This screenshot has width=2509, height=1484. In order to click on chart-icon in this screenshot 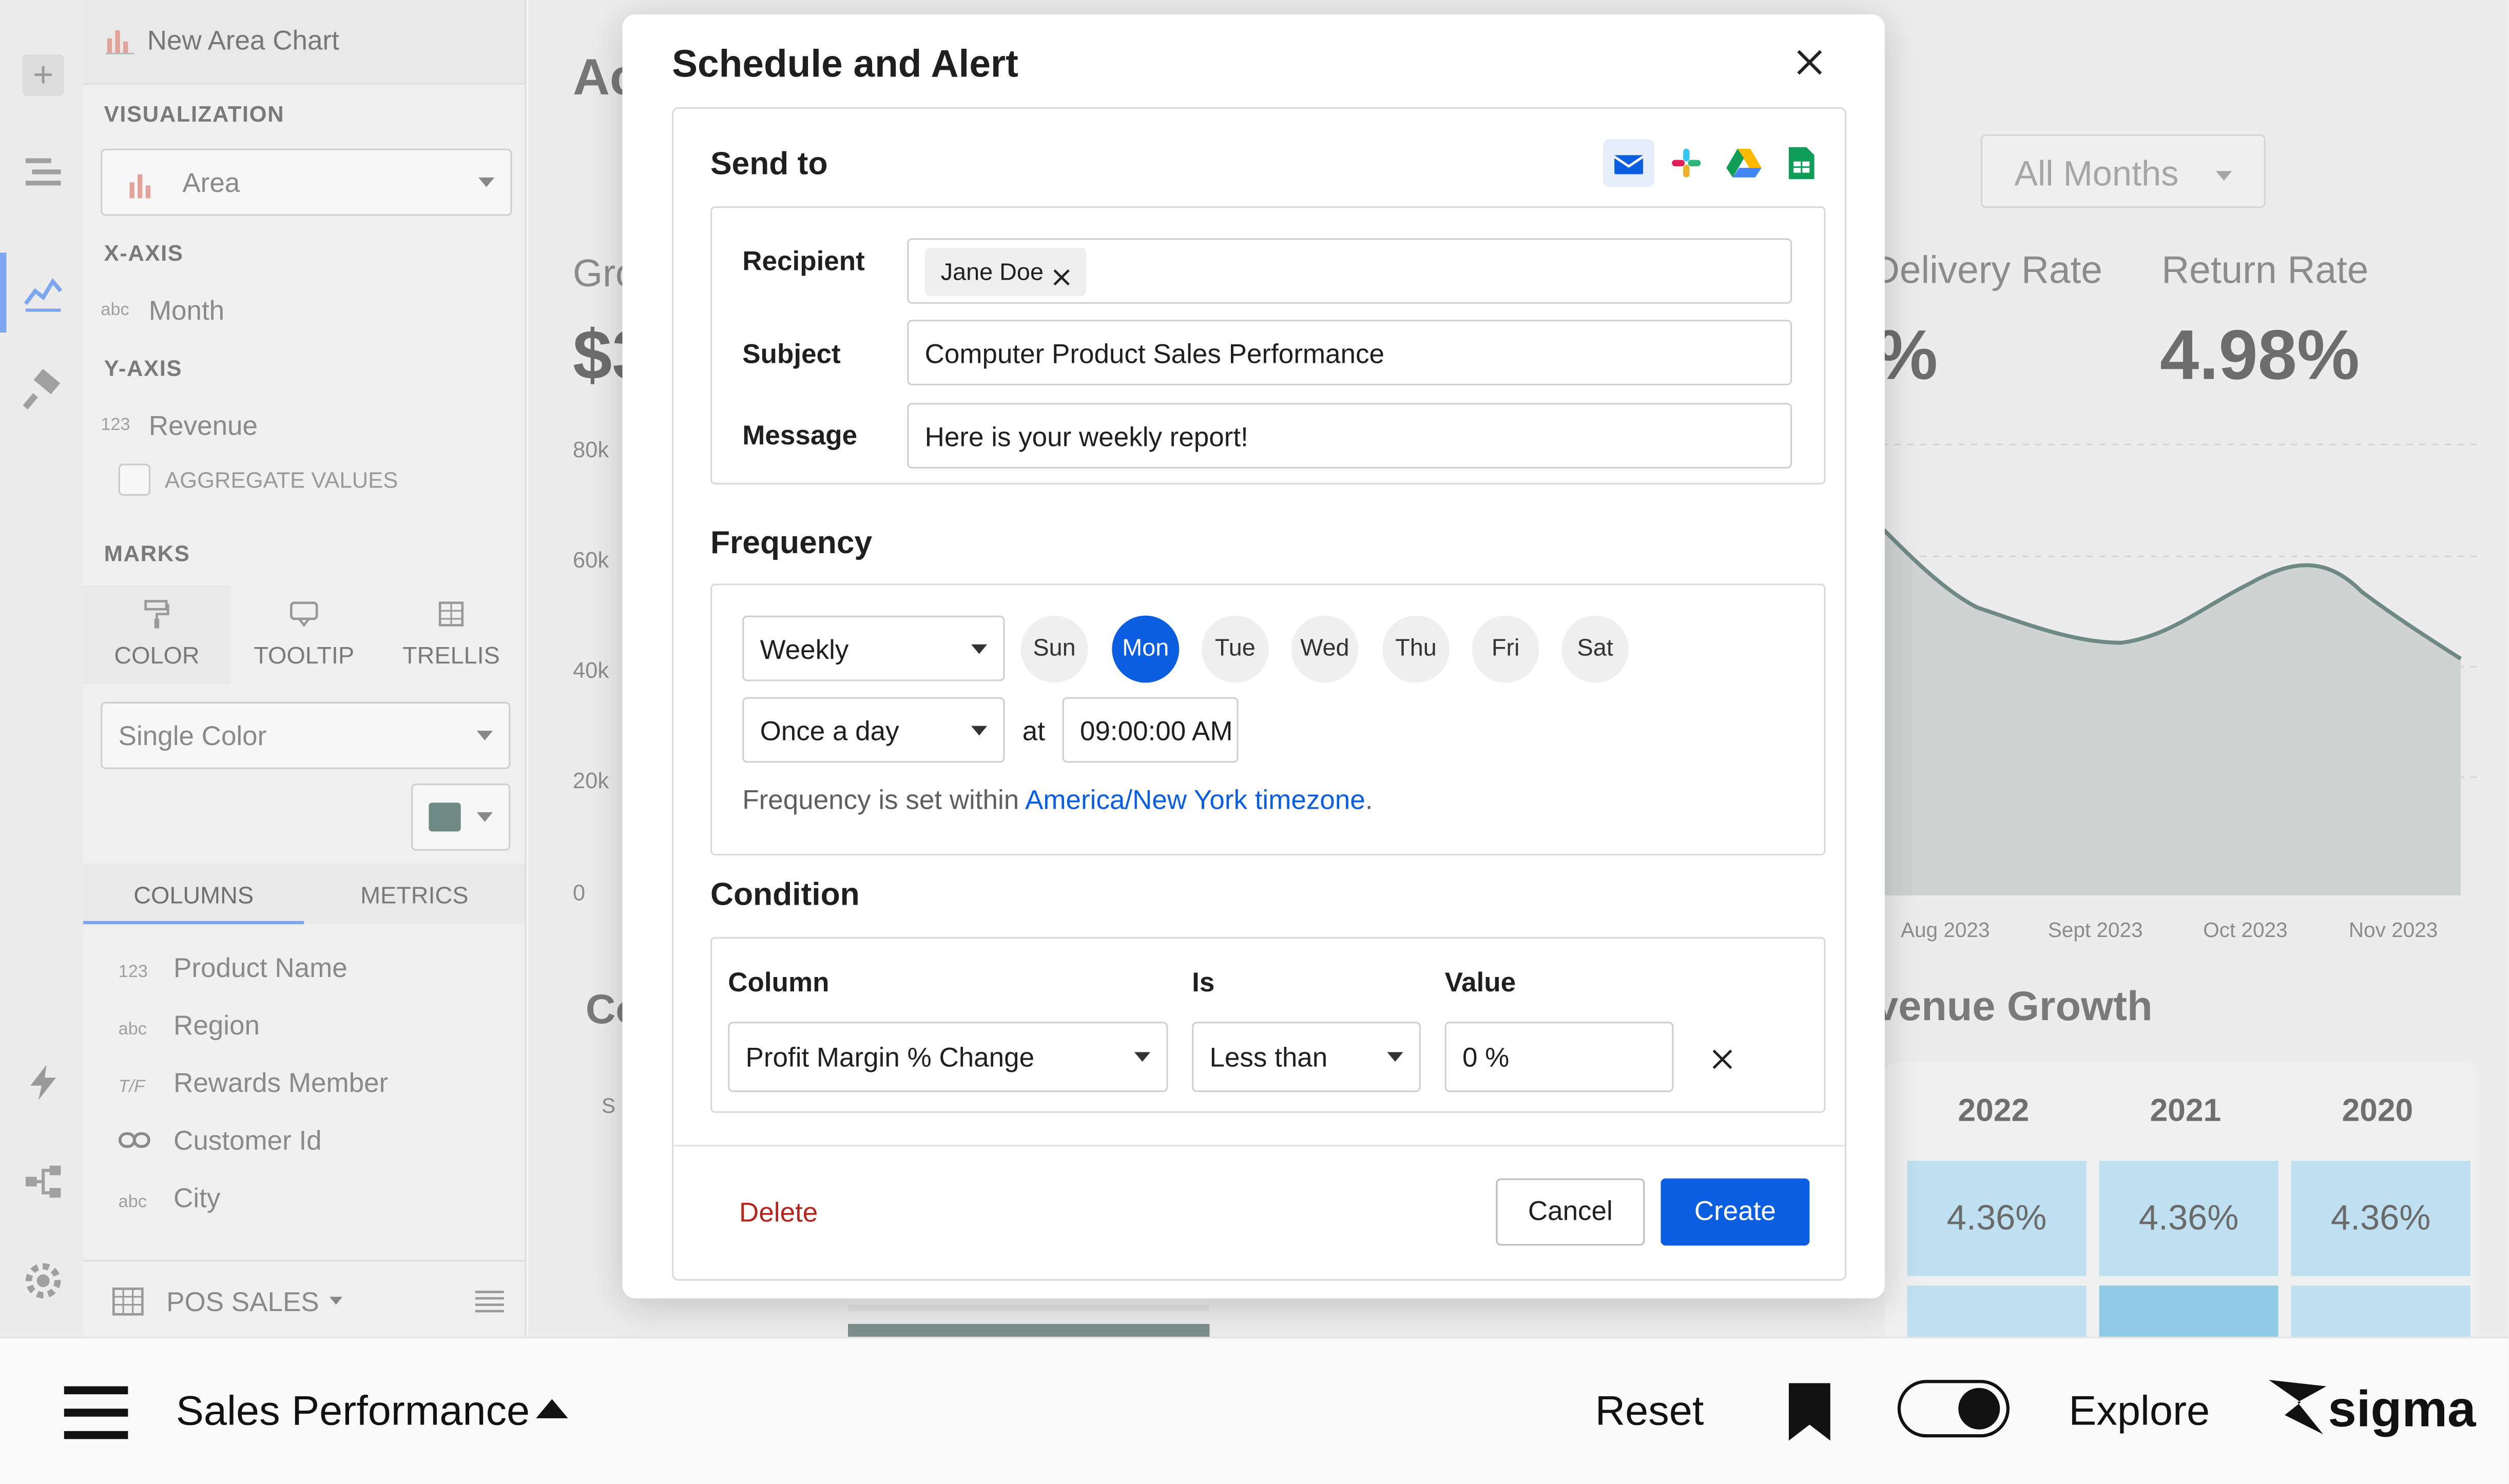, I will do `click(44, 293)`.